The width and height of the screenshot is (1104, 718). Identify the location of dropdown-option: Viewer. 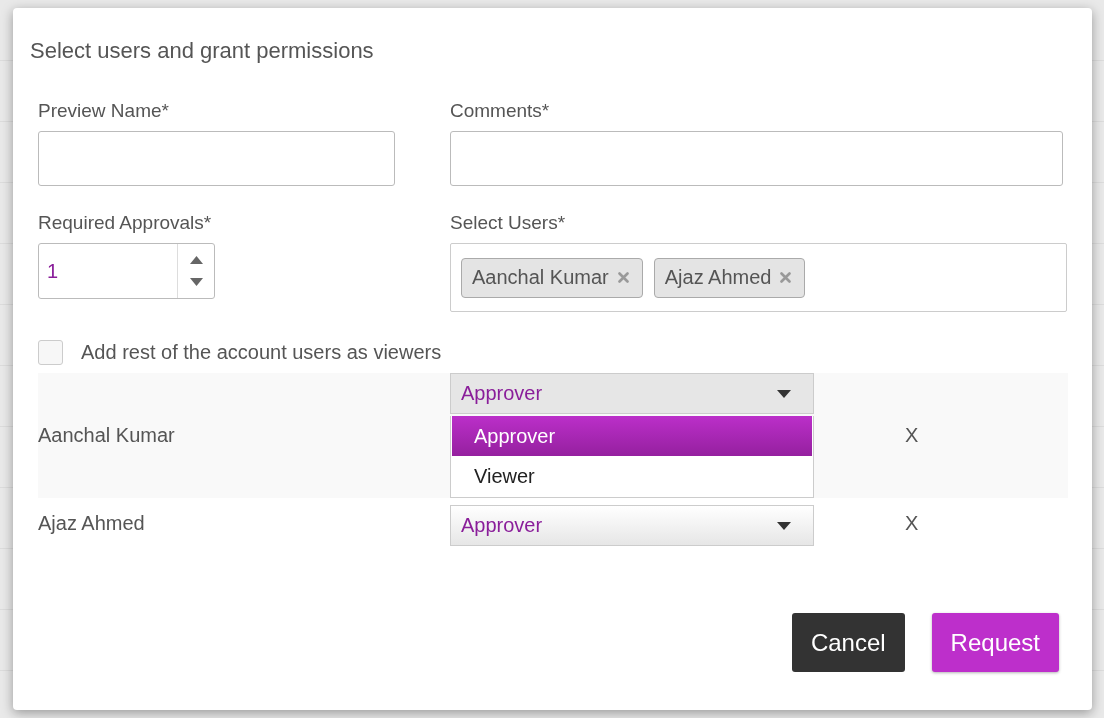
(632, 476).